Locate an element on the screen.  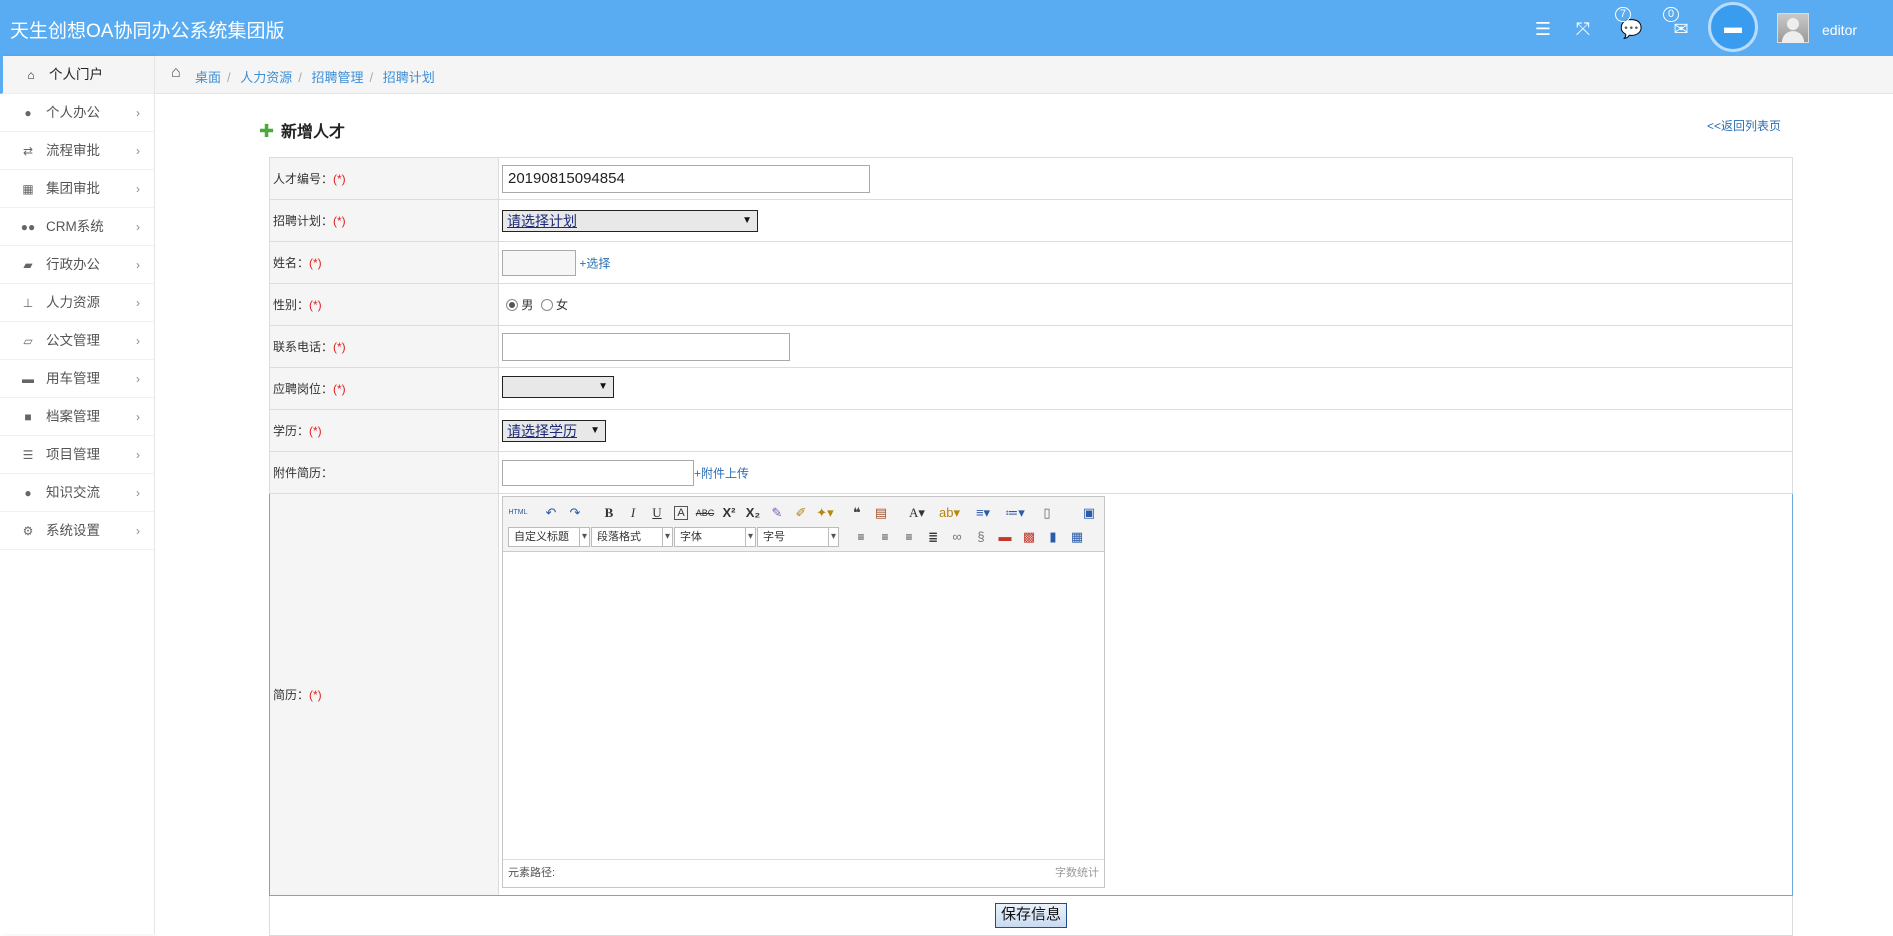
talent-number-input is located at coordinates (686, 178).